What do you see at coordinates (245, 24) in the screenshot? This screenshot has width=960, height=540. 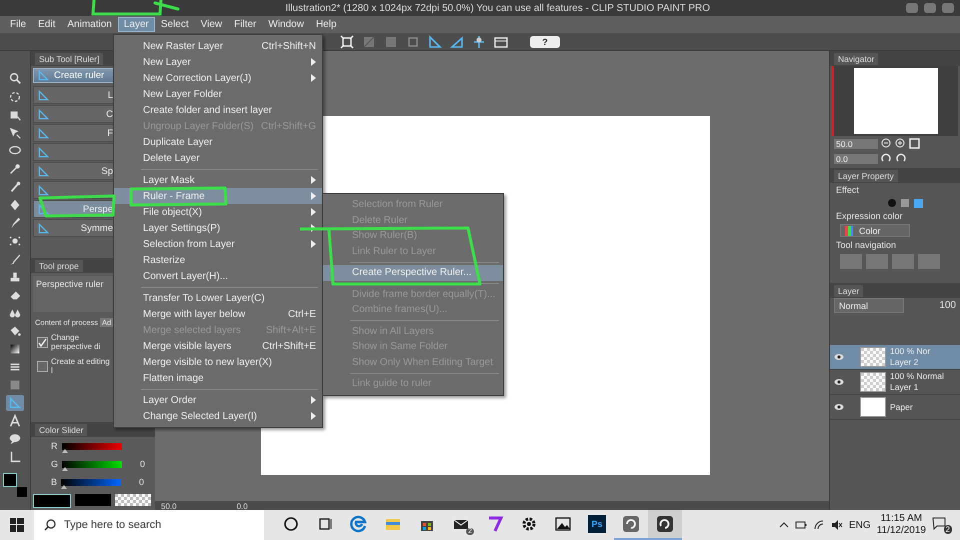 I see `menu-bar-item: Filter` at bounding box center [245, 24].